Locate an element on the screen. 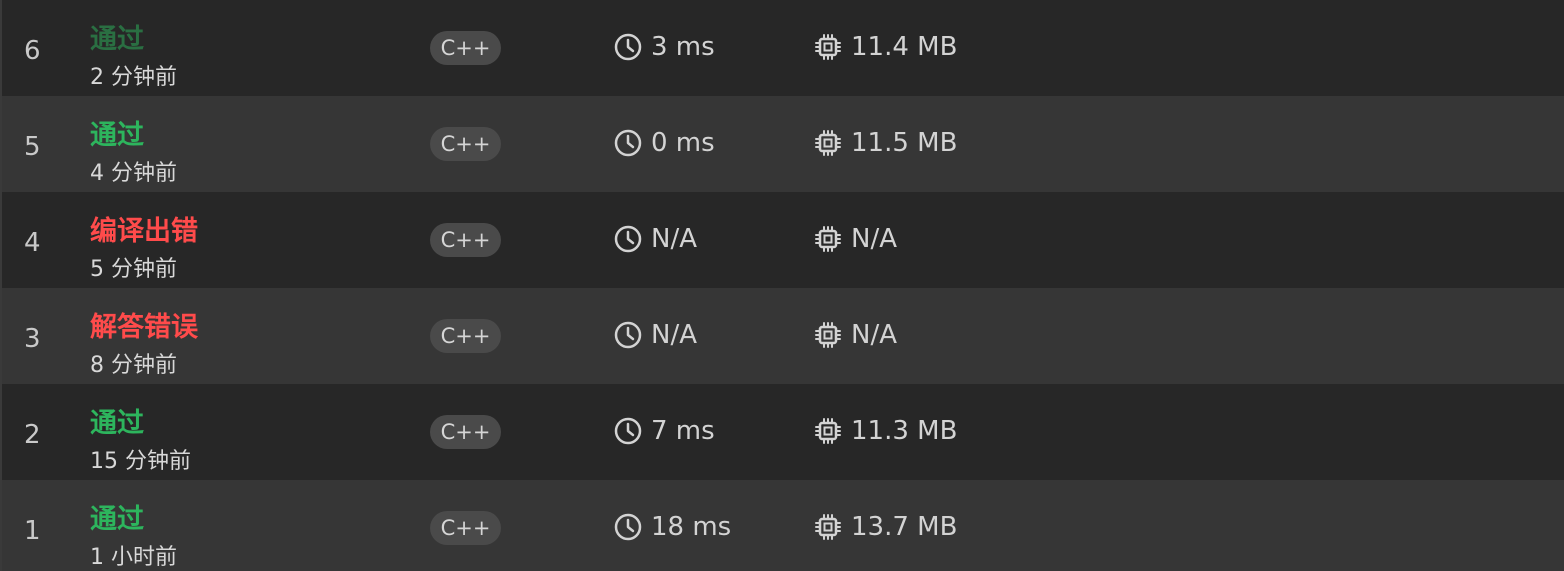  memory-value: 11.3 MB is located at coordinates (904, 431).